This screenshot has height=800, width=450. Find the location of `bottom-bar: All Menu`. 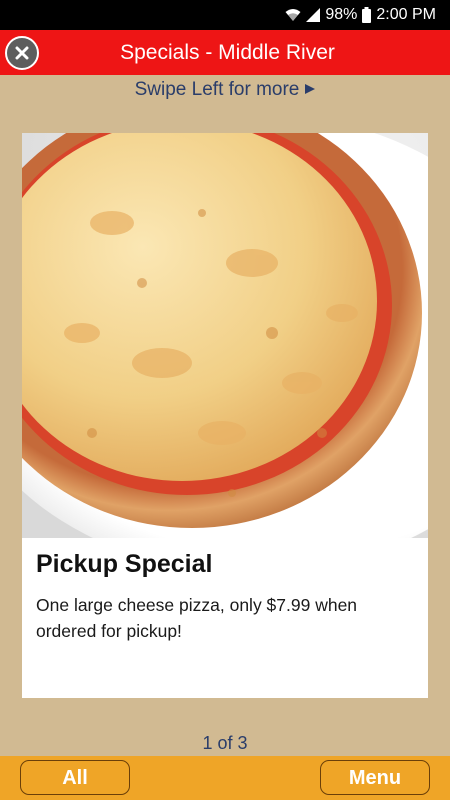

bottom-bar: All Menu is located at coordinates (225, 778).